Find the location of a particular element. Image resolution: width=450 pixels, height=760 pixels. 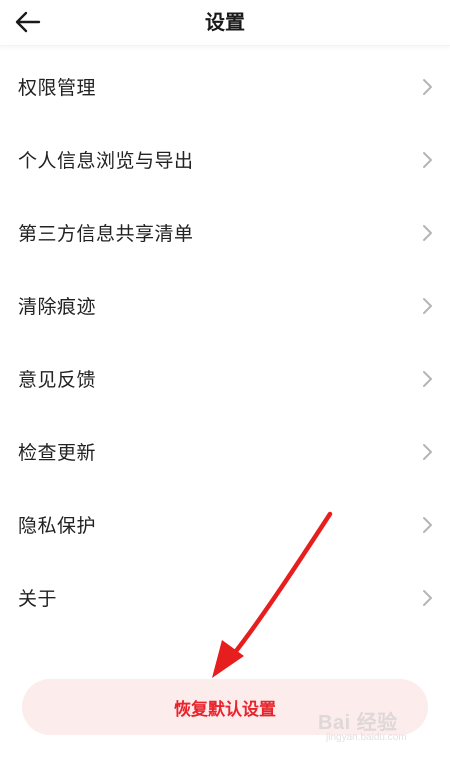

settings-item-permissions: 权限管理 is located at coordinates (225, 86).